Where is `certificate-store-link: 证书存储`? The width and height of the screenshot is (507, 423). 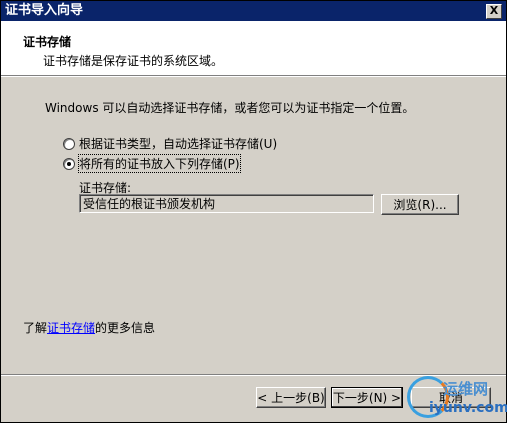
certificate-store-link: 证书存储 is located at coordinates (71, 328).